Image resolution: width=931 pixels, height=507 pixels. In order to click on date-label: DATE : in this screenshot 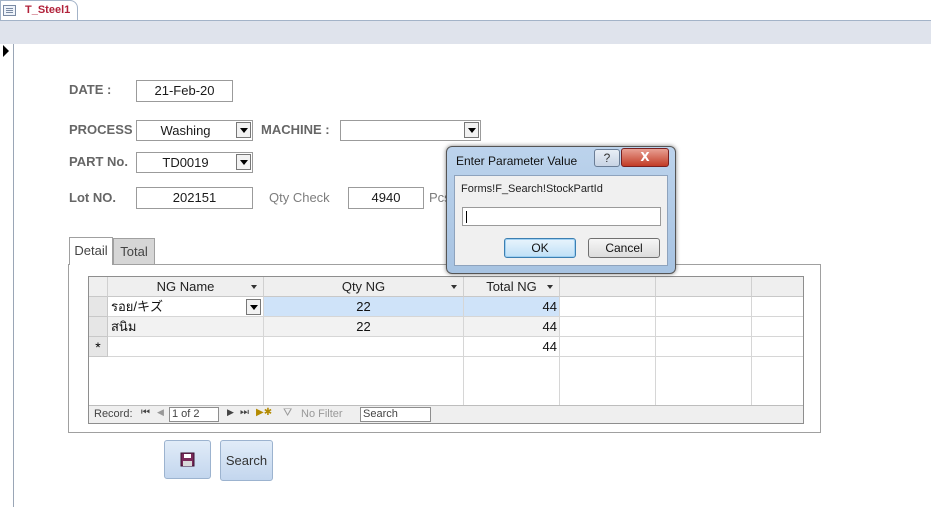, I will do `click(90, 89)`.